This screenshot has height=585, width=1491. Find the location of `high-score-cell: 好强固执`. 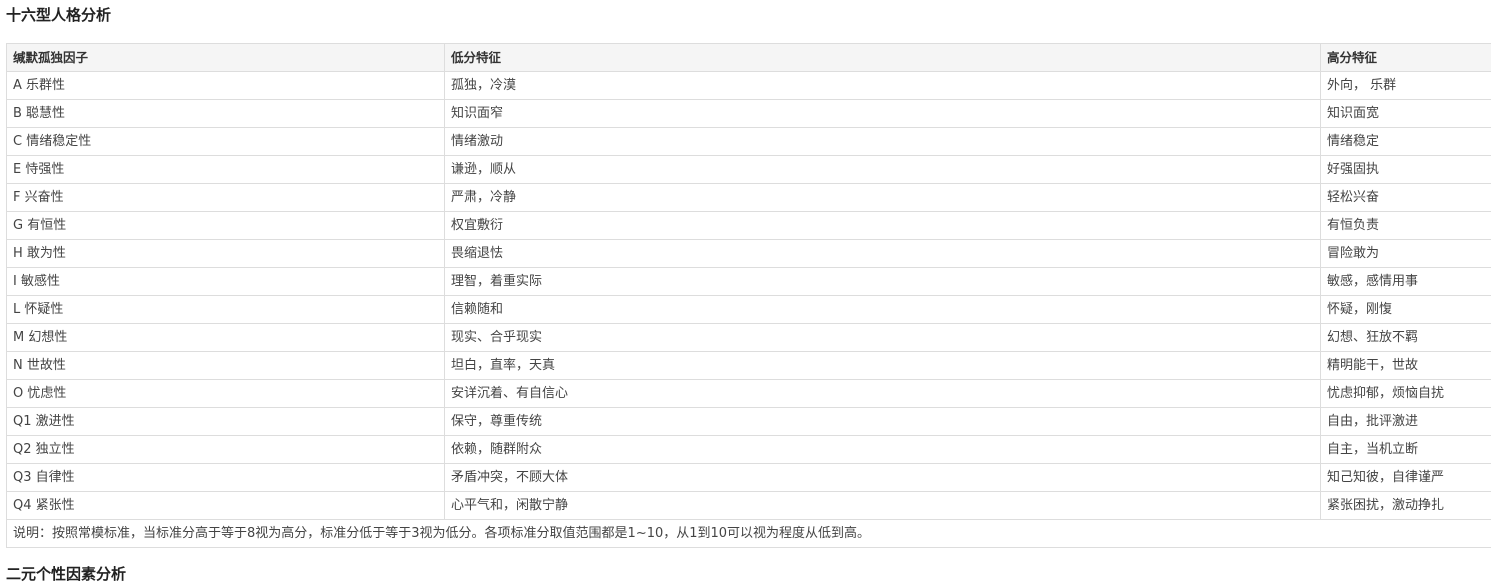

high-score-cell: 好强固执 is located at coordinates (1406, 170).